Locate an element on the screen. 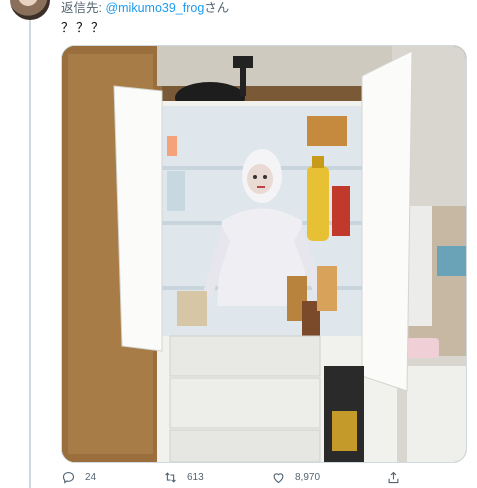 This screenshot has width=477, height=488. reply-count: 24 is located at coordinates (91, 477).